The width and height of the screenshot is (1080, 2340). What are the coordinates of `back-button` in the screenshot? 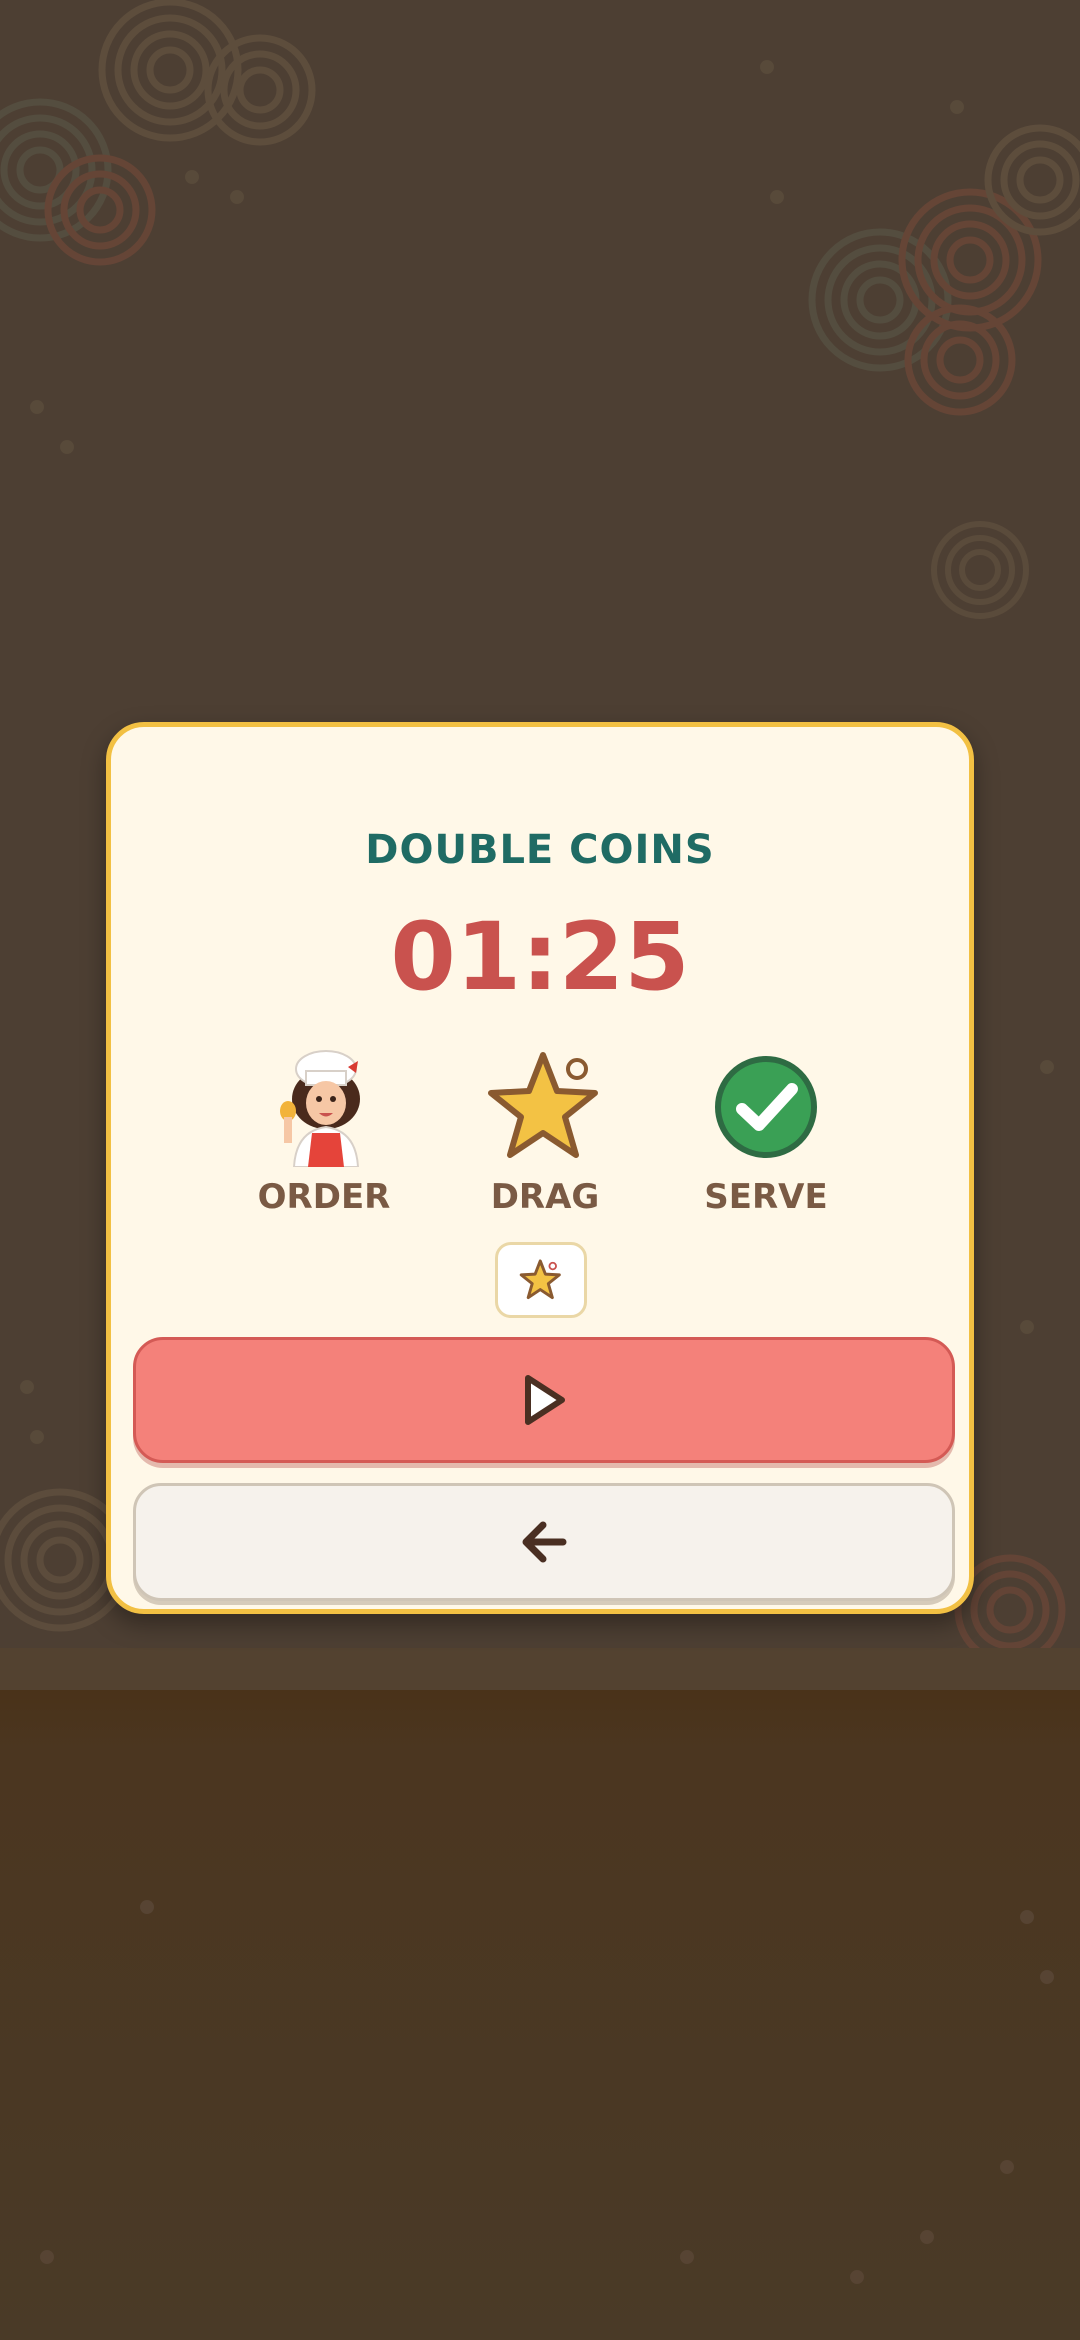 It's located at (544, 1542).